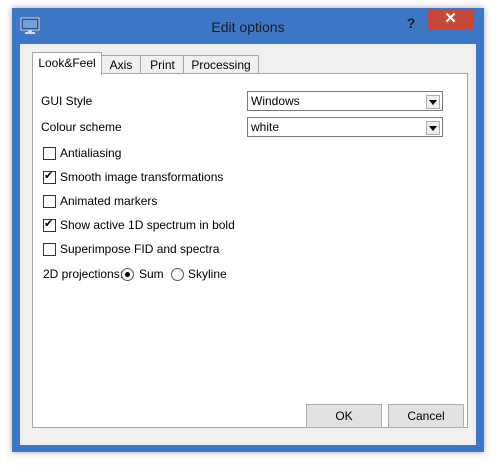 The height and width of the screenshot is (470, 496). I want to click on antialiasing-label: Antialiasing, so click(91, 153).